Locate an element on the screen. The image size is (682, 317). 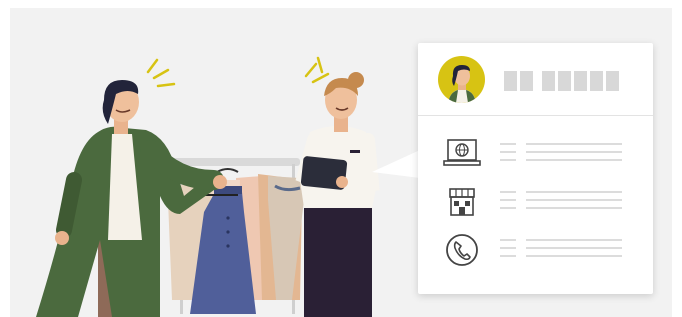
card-pointer is located at coordinates (396, 164).